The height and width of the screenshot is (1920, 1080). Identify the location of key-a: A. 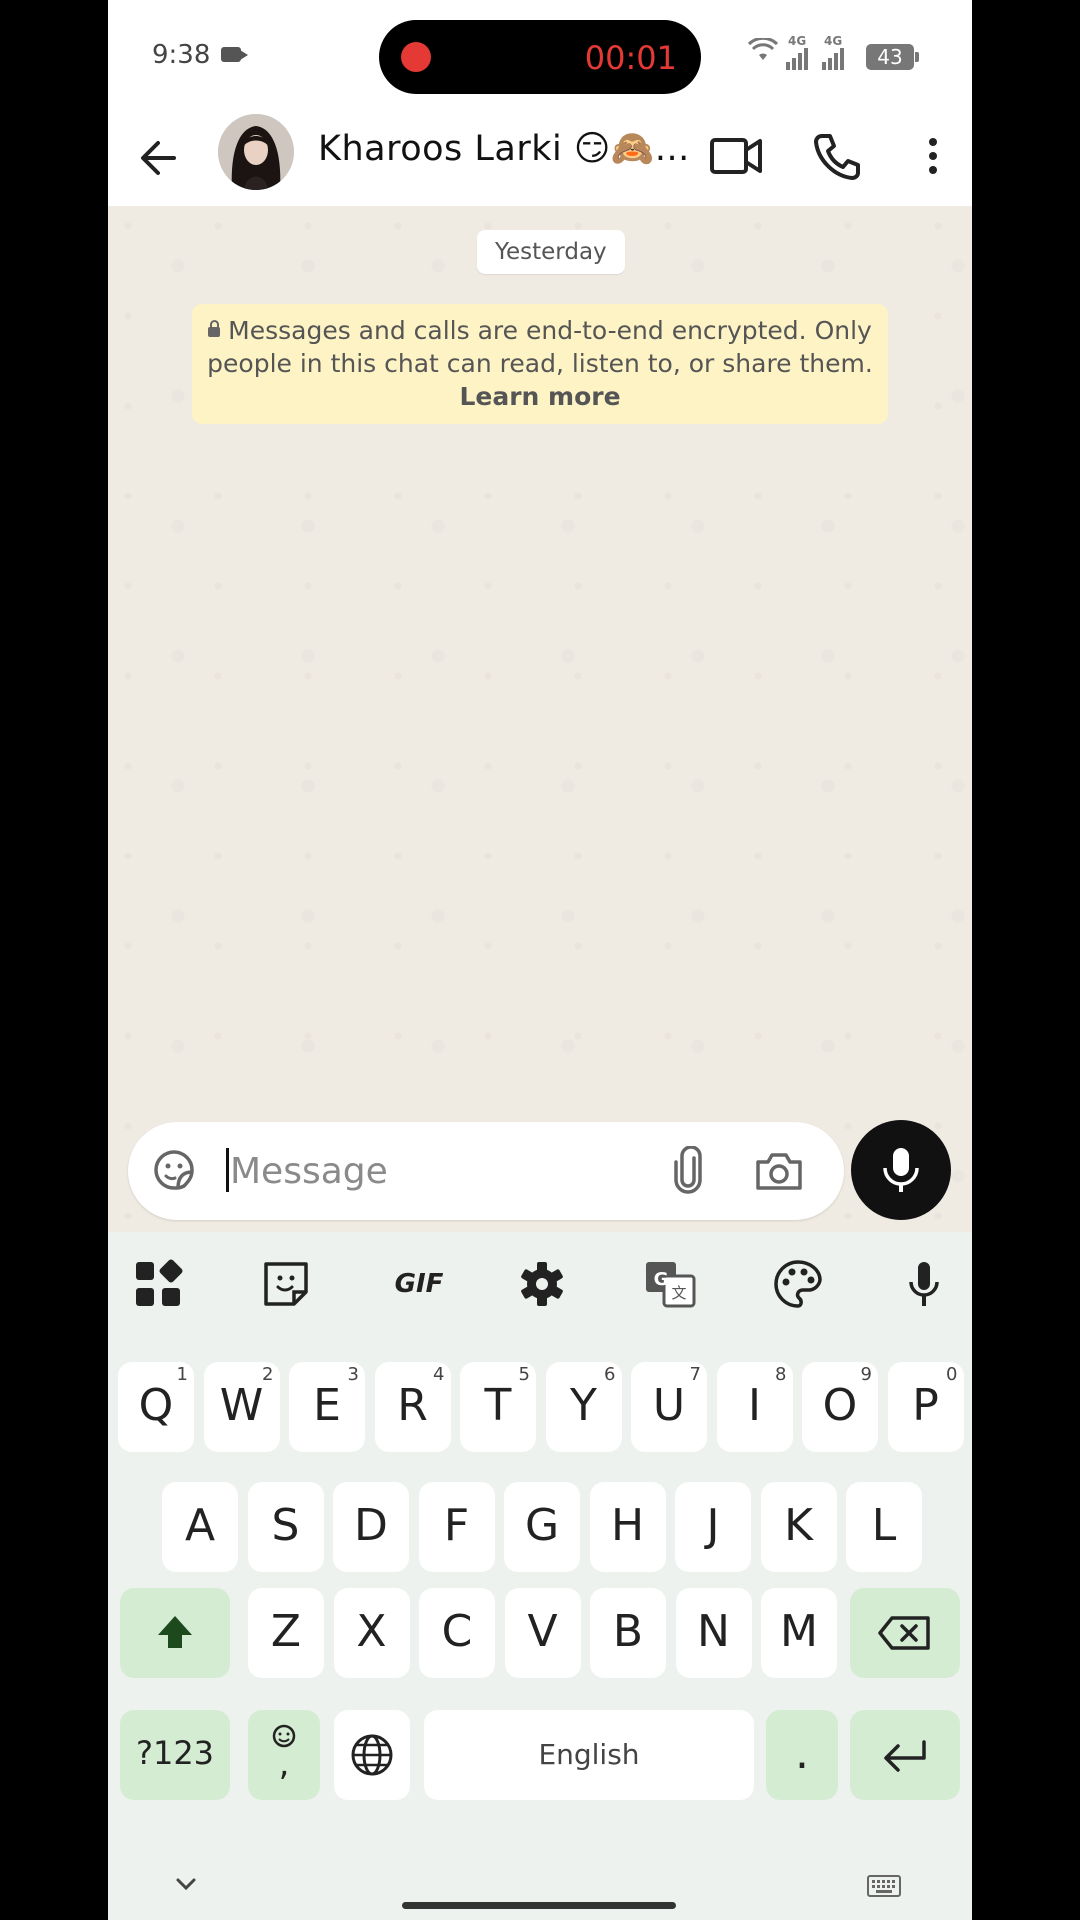
(200, 1527).